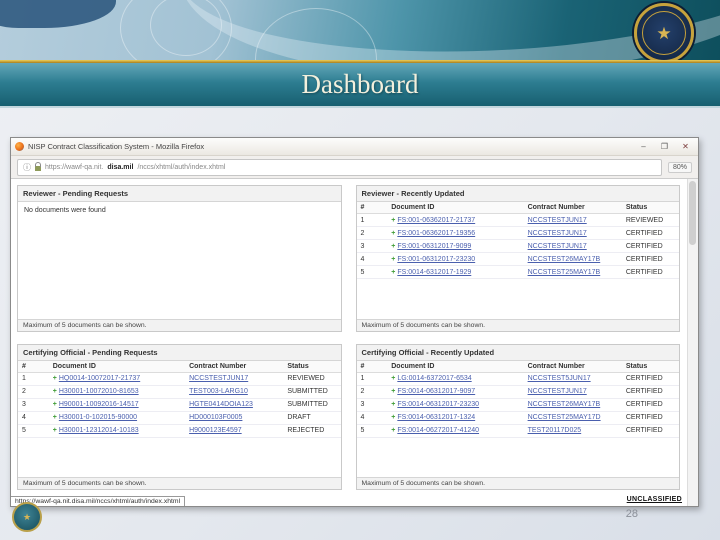  Describe the element at coordinates (221, 404) in the screenshot. I see `contract-number-link: HGTE0414DOIA123` at that location.